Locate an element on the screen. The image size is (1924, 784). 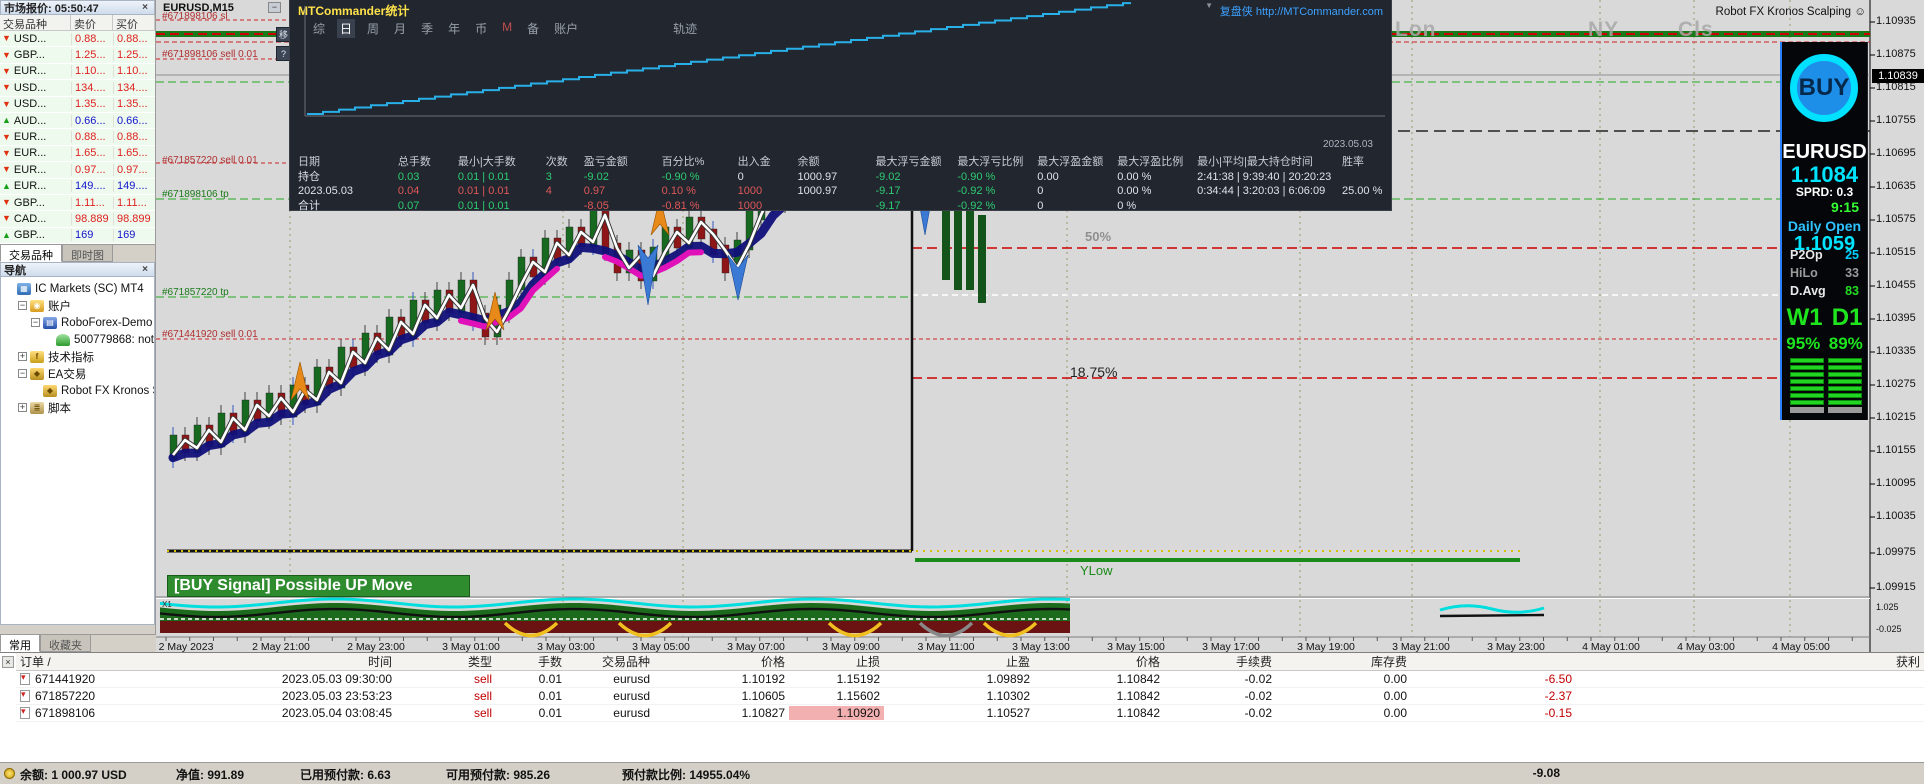
terminal-column-6: 止损 is located at coordinates (836, 661).